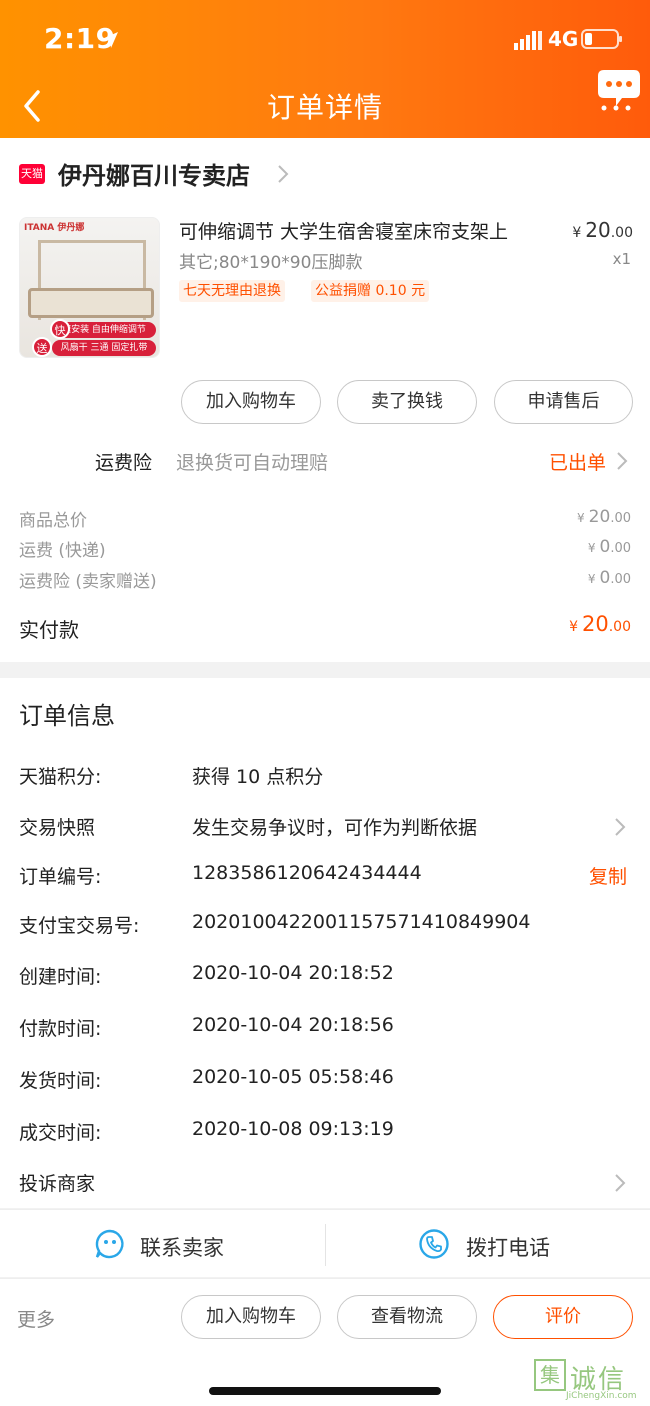  What do you see at coordinates (621, 233) in the screenshot?
I see `price-decimal: .00` at bounding box center [621, 233].